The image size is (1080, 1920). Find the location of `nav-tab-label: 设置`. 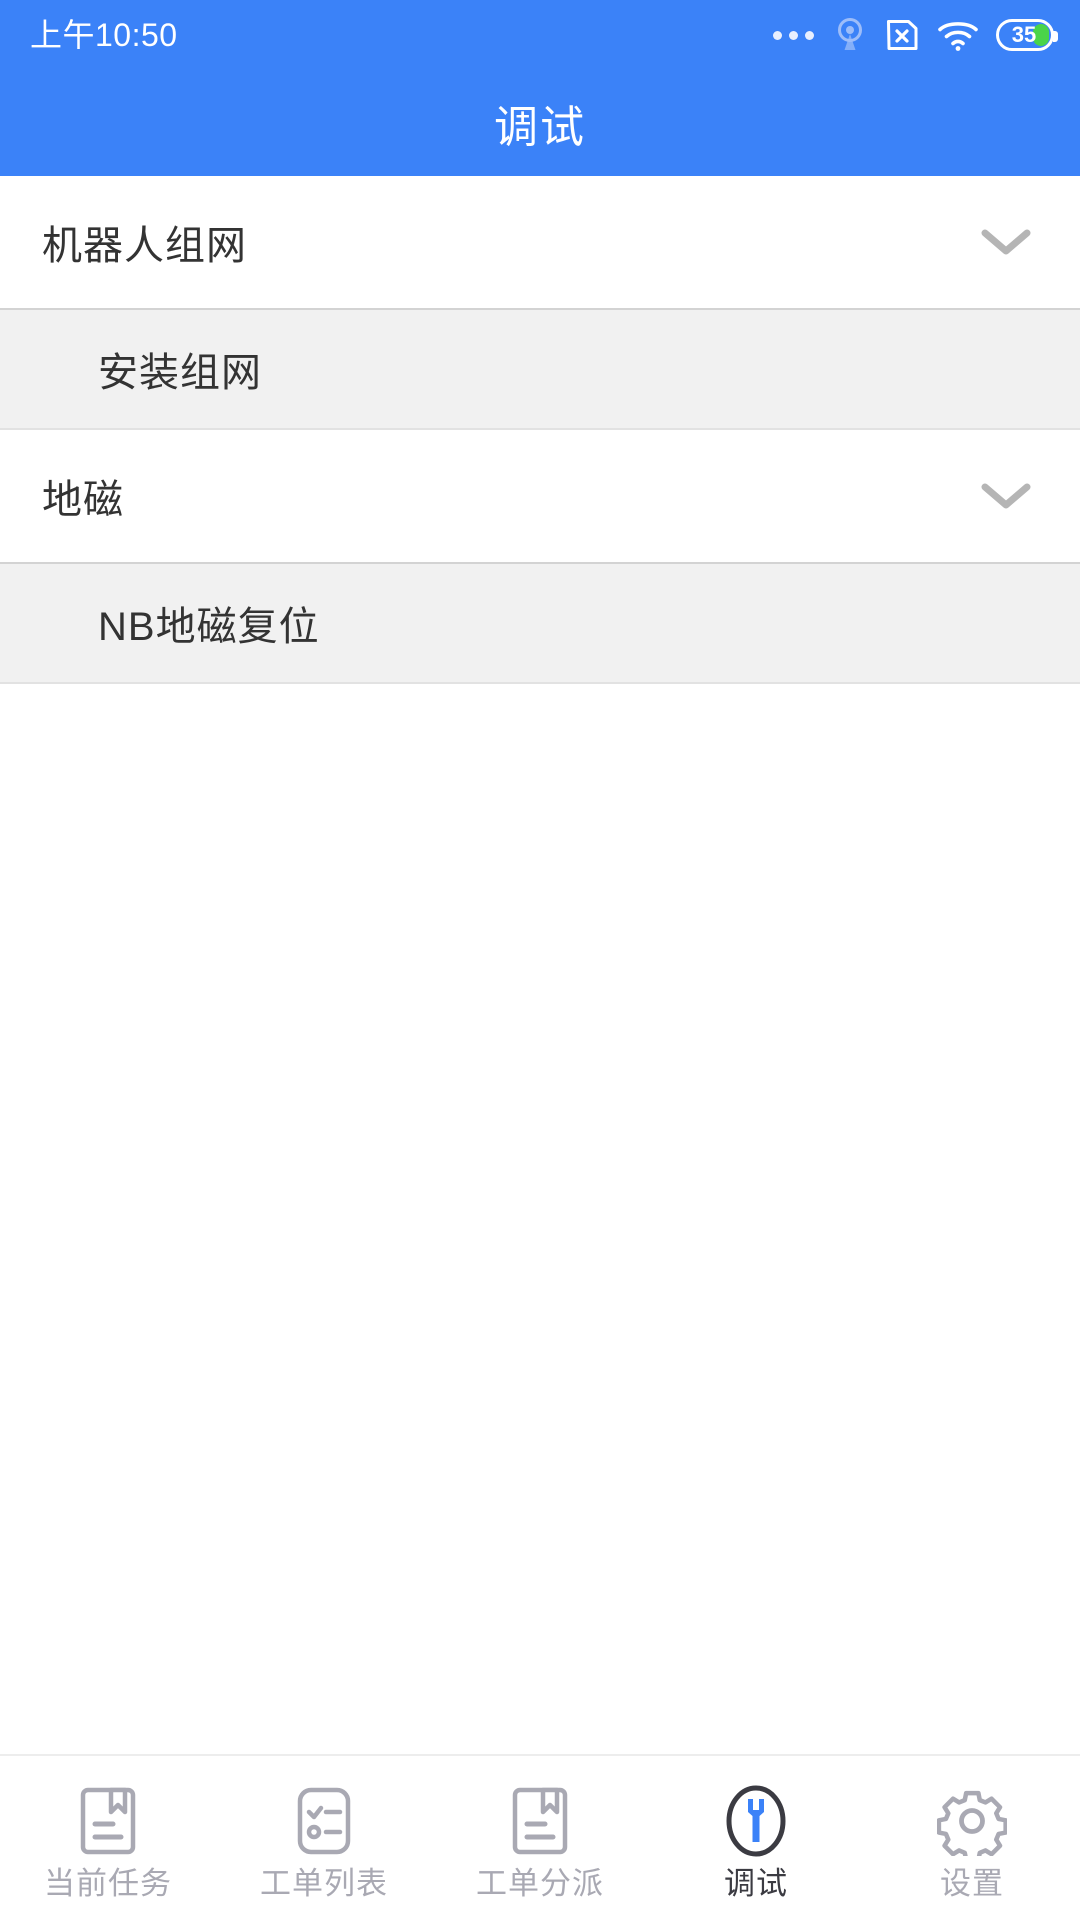

nav-tab-label: 设置 is located at coordinates (972, 1883).